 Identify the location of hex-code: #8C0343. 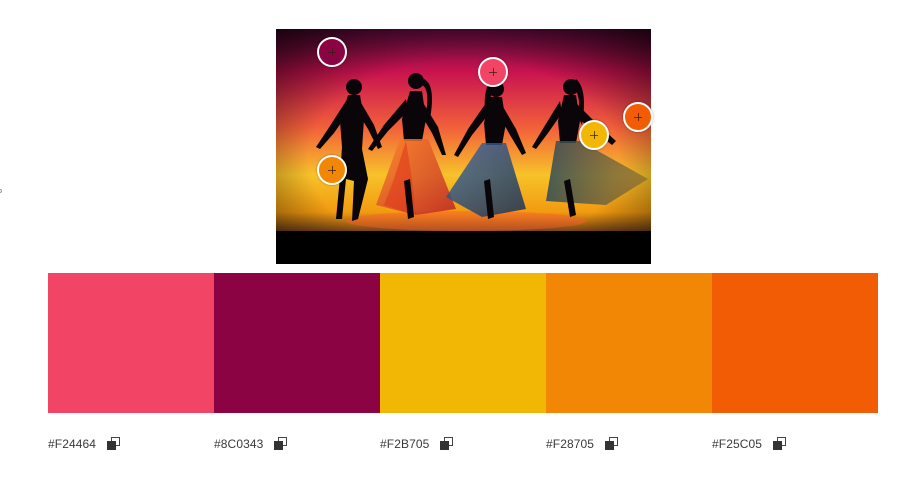
(239, 444).